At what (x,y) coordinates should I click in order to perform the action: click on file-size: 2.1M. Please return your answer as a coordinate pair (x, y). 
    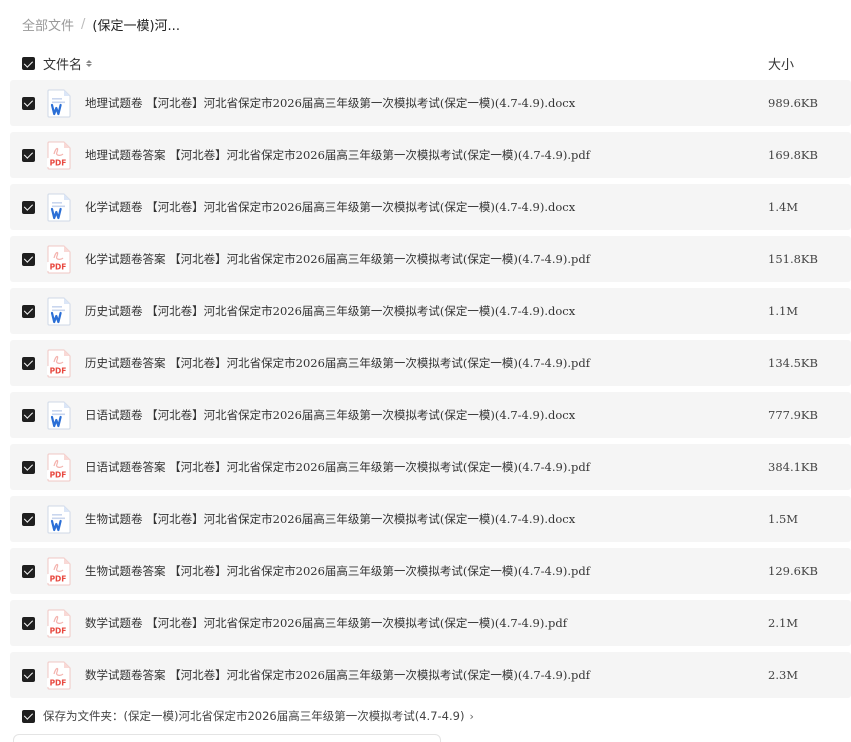
    Looking at the image, I should click on (783, 623).